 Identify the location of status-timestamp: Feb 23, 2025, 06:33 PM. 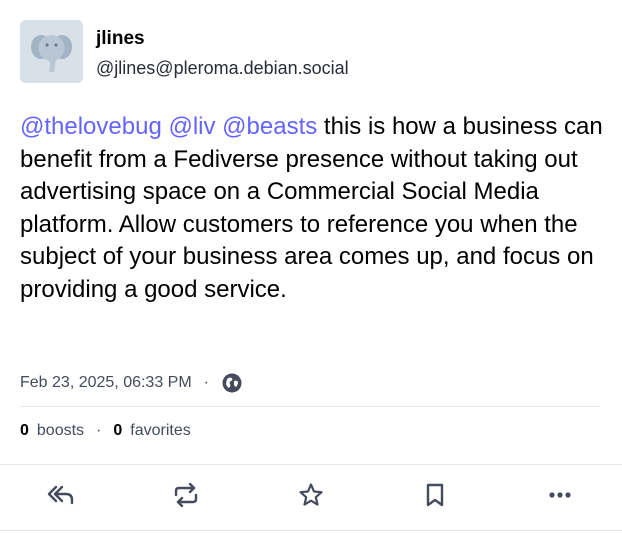
(106, 383).